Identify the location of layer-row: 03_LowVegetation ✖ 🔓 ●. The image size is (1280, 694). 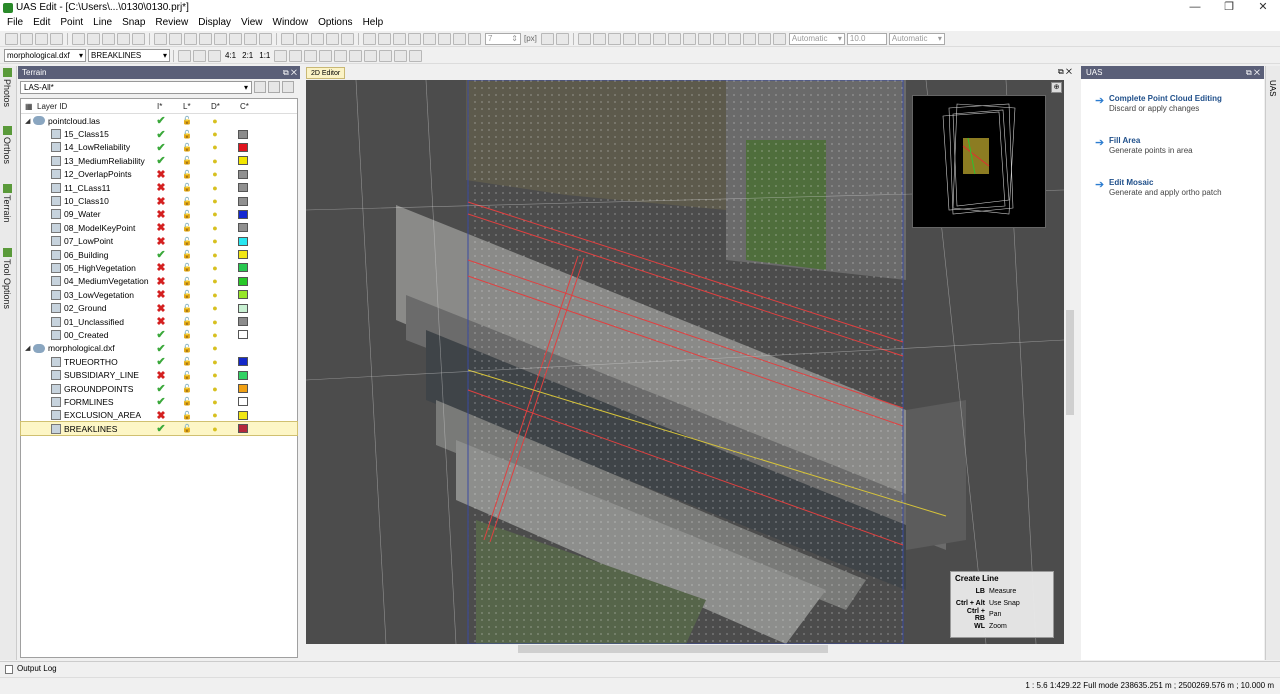
(159, 294).